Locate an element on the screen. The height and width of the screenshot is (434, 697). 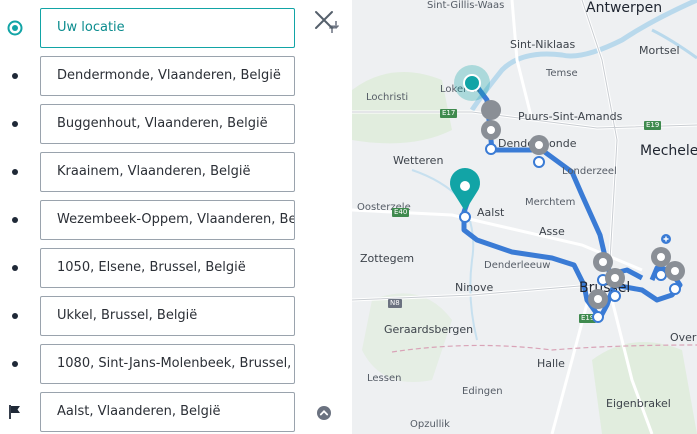
stop-row: Ukkel, Brussel, België is located at coordinates (176, 316).